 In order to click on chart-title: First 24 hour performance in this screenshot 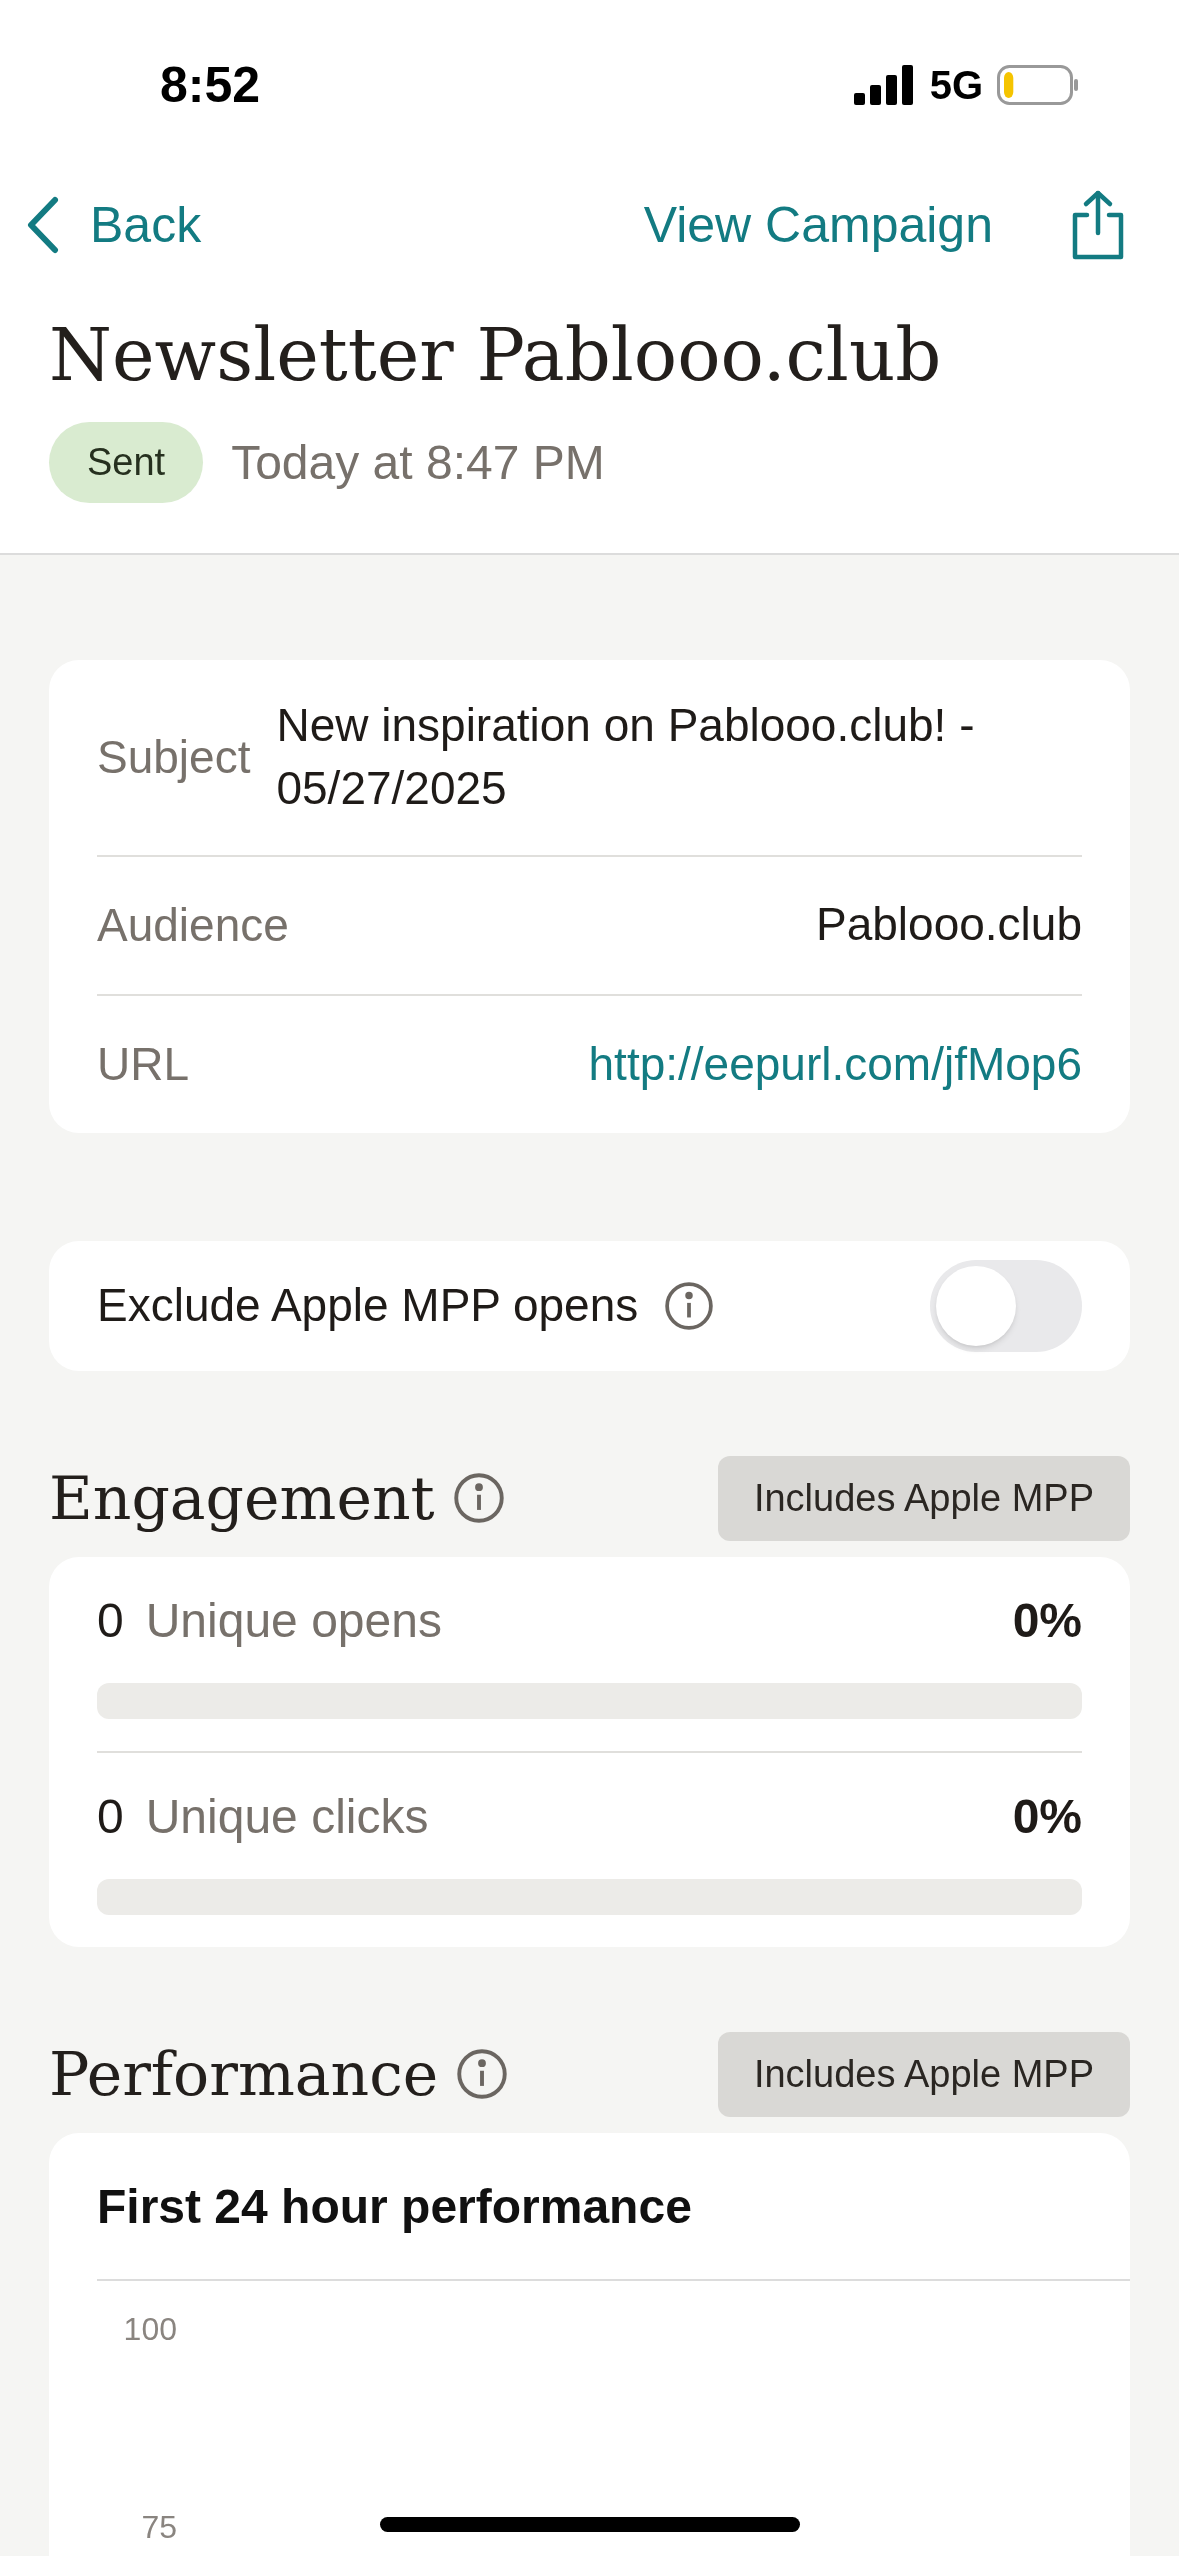, I will do `click(613, 2206)`.